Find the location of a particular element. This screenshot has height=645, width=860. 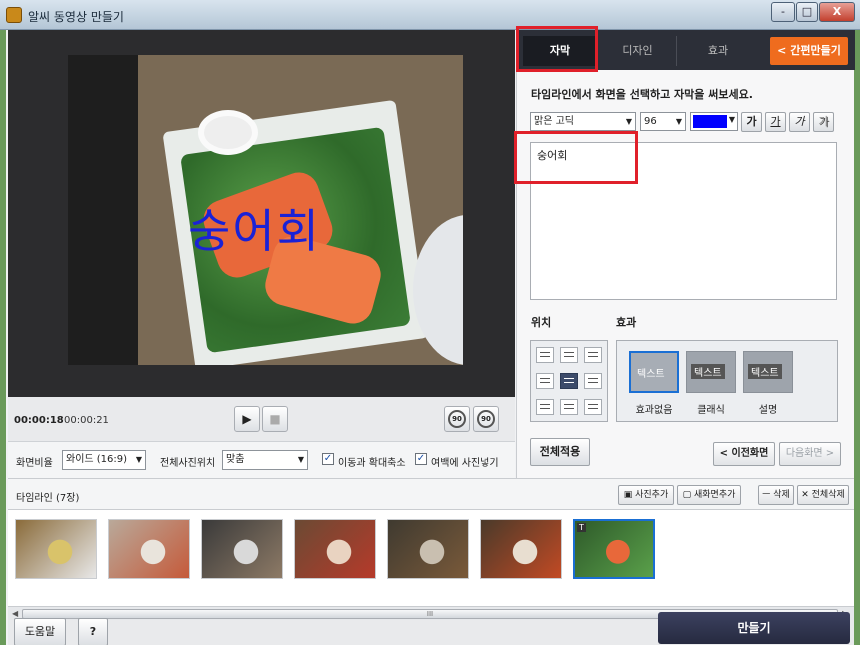

position-bottom-left is located at coordinates (545, 407).